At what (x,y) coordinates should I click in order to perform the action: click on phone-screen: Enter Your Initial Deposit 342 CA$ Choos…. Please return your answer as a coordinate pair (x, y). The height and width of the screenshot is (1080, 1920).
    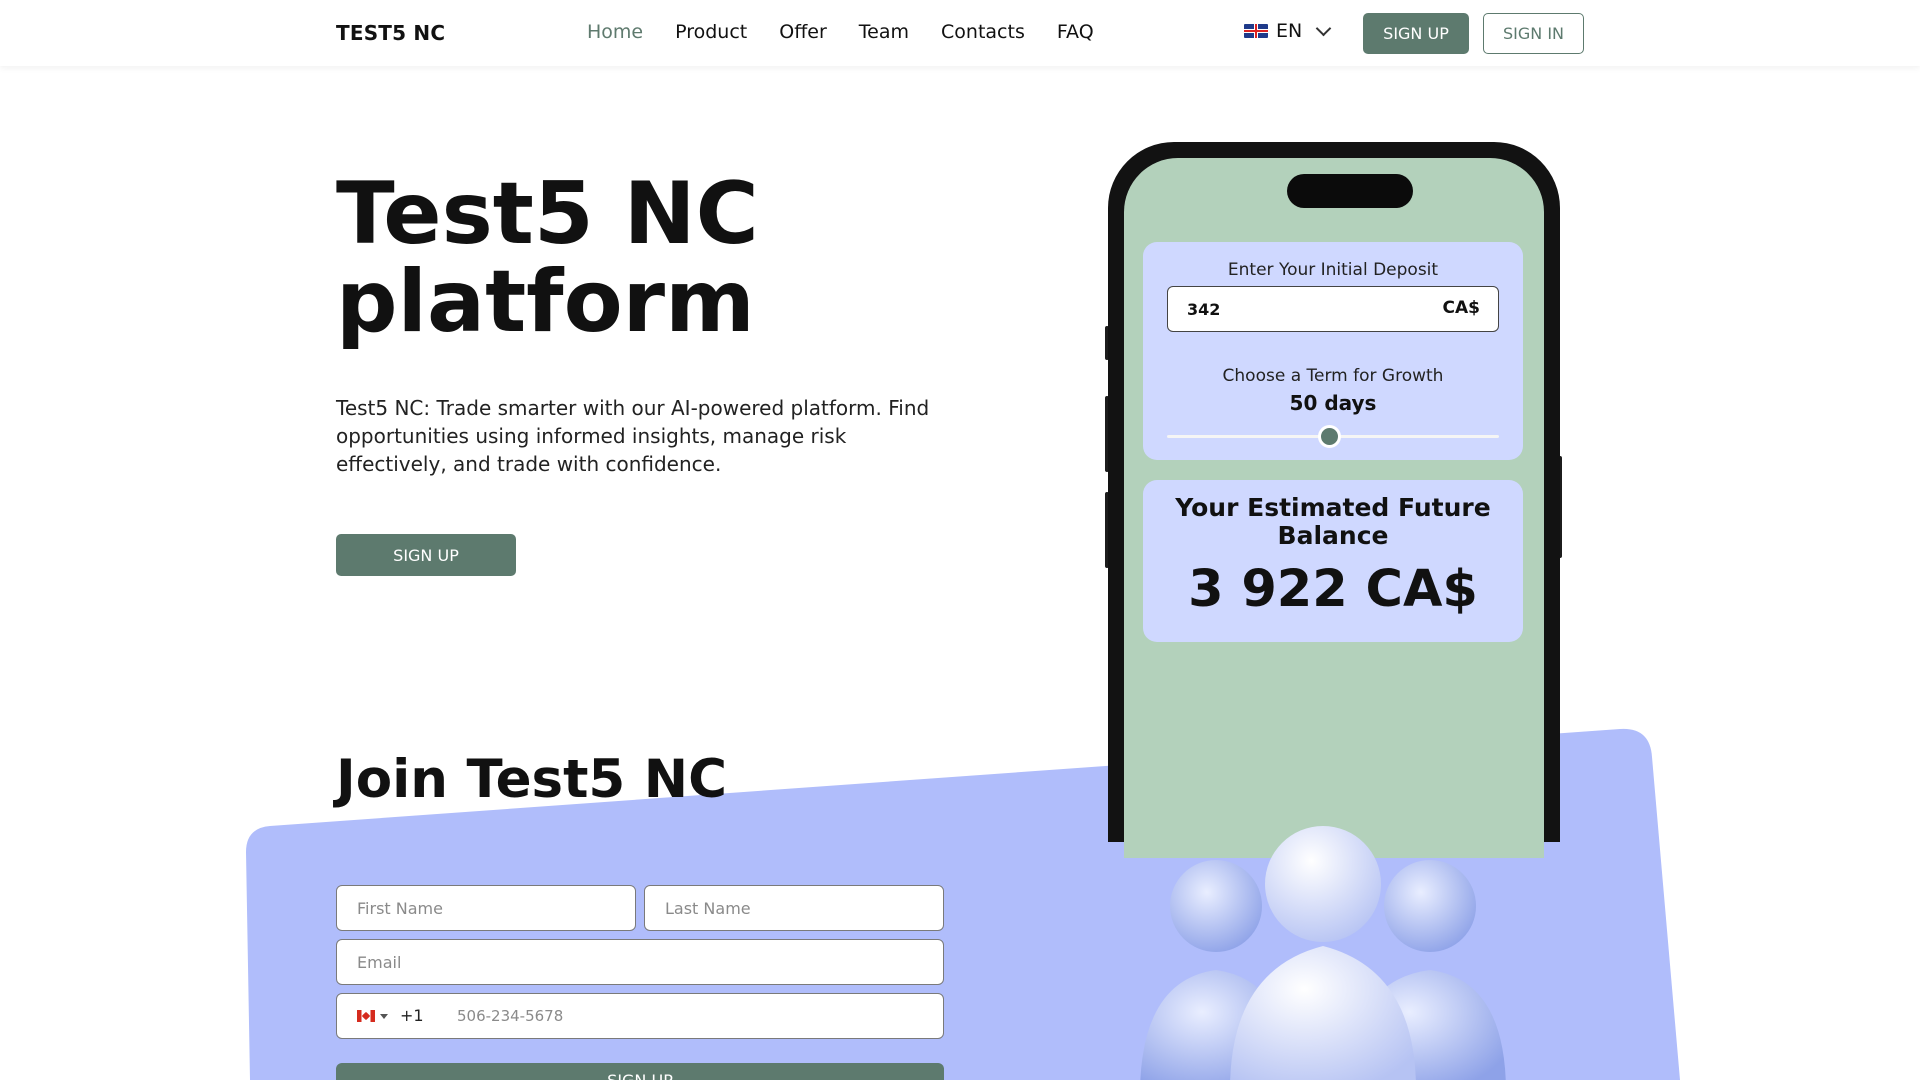
    Looking at the image, I should click on (1334, 508).